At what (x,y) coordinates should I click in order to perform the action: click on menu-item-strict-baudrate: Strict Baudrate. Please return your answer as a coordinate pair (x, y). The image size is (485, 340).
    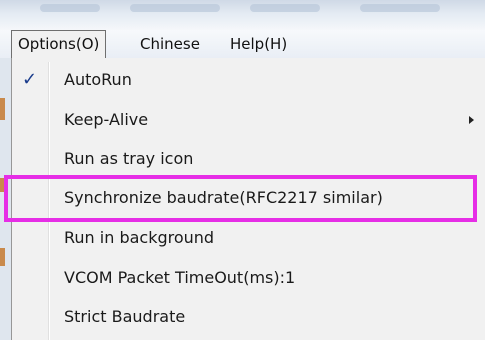
    Looking at the image, I should click on (247, 317).